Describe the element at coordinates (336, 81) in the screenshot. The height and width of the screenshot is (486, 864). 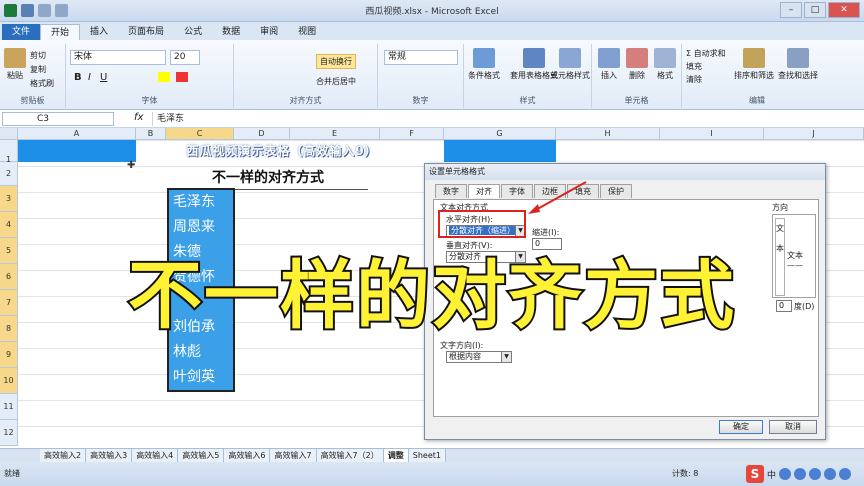
I see `merge-center-button: 合并后居中` at that location.